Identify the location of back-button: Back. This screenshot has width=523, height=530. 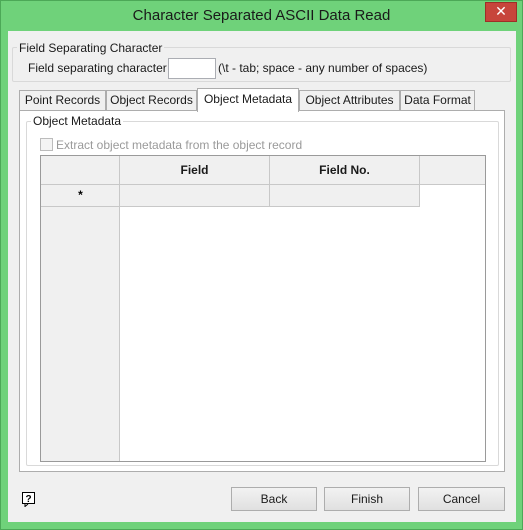
(274, 499).